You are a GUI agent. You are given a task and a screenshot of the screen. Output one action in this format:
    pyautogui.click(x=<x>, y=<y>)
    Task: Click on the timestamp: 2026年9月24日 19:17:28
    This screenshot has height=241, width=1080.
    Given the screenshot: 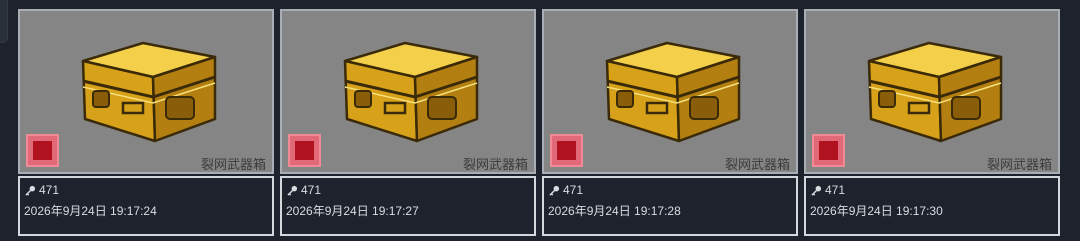 What is the action you would take?
    pyautogui.click(x=614, y=211)
    